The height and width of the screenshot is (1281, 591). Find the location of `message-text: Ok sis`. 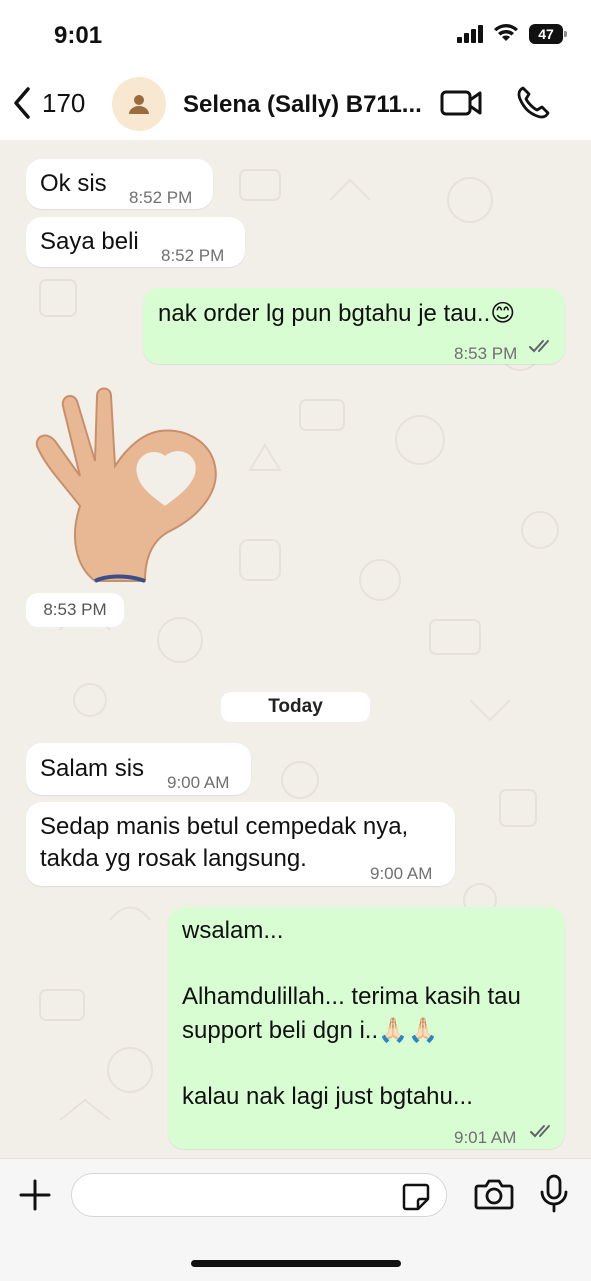

message-text: Ok sis is located at coordinates (73, 183).